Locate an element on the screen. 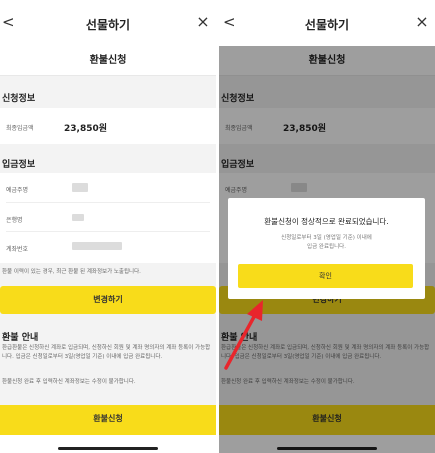 The image size is (435, 453). account-number-masked is located at coordinates (97, 246).